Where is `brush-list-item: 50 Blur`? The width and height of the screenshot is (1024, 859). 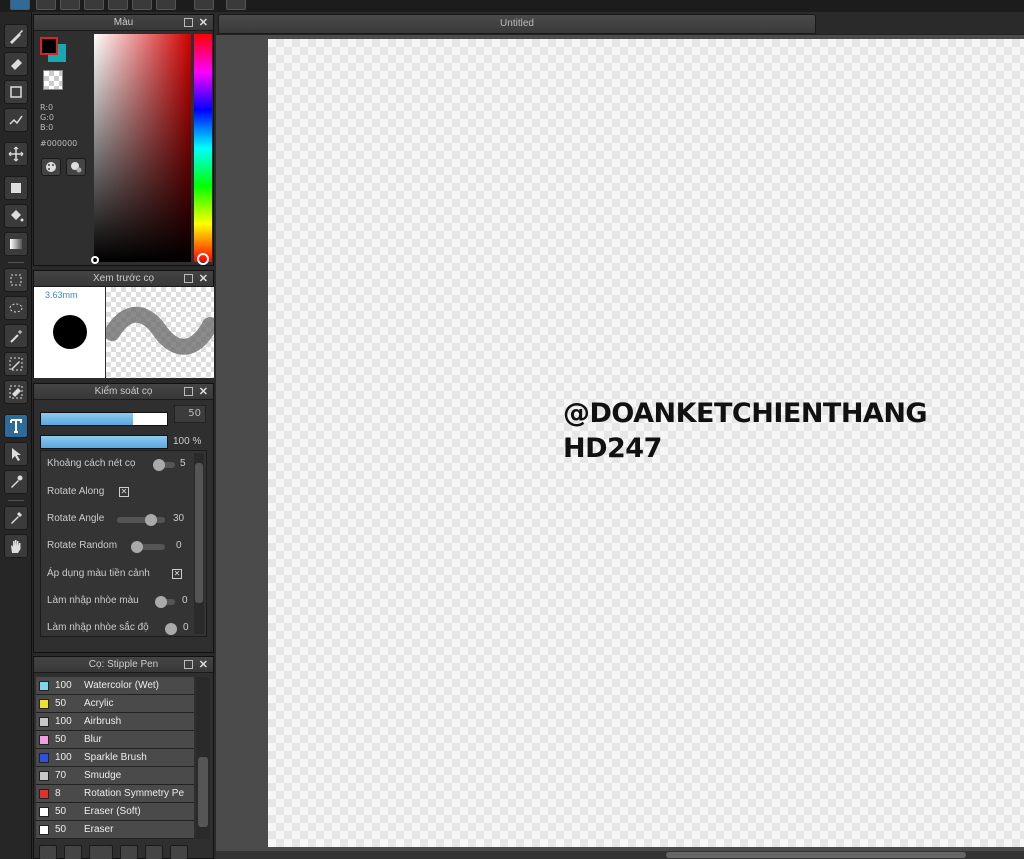 brush-list-item: 50 Blur is located at coordinates (115, 740).